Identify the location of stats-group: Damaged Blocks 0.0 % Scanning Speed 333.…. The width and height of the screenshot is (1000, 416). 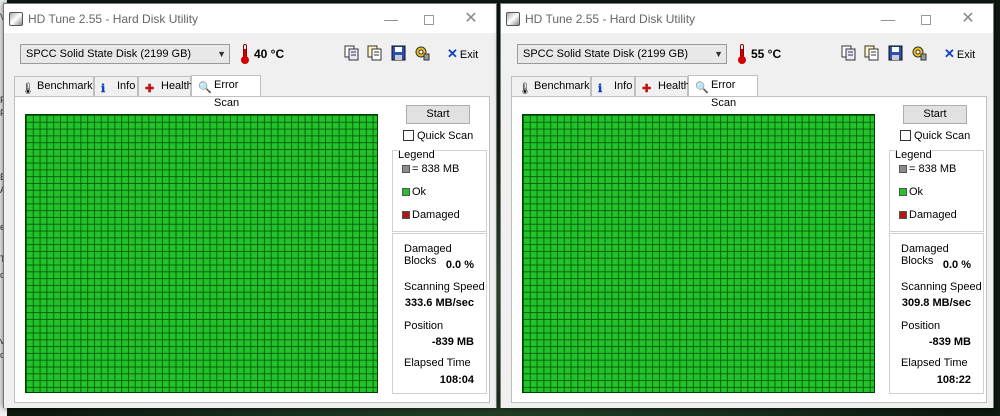
(439, 313).